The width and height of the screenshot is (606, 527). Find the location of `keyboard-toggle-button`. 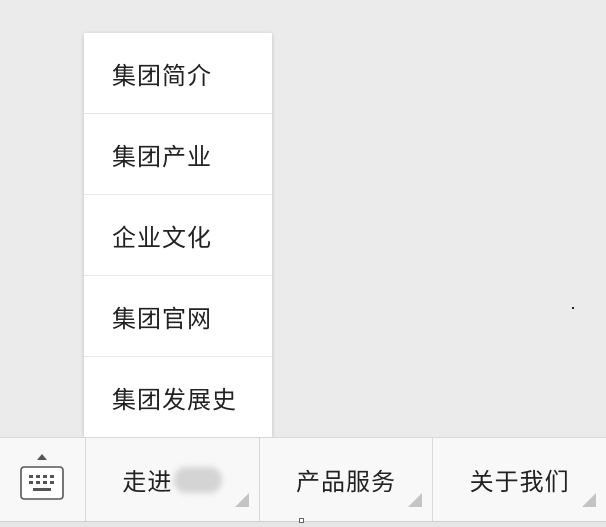

keyboard-toggle-button is located at coordinates (43, 479).